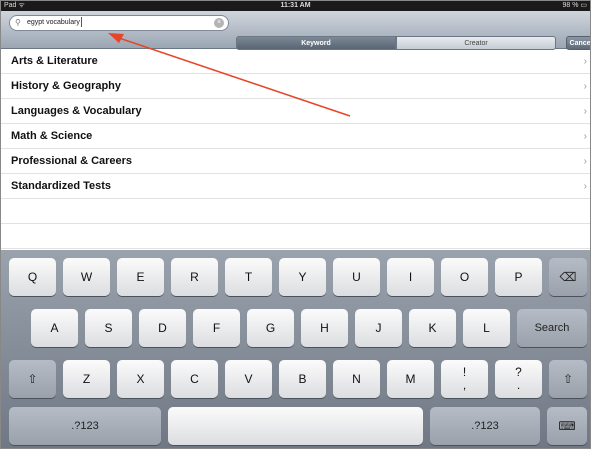  I want to click on hide-keyboard-key: ⌨, so click(567, 426).